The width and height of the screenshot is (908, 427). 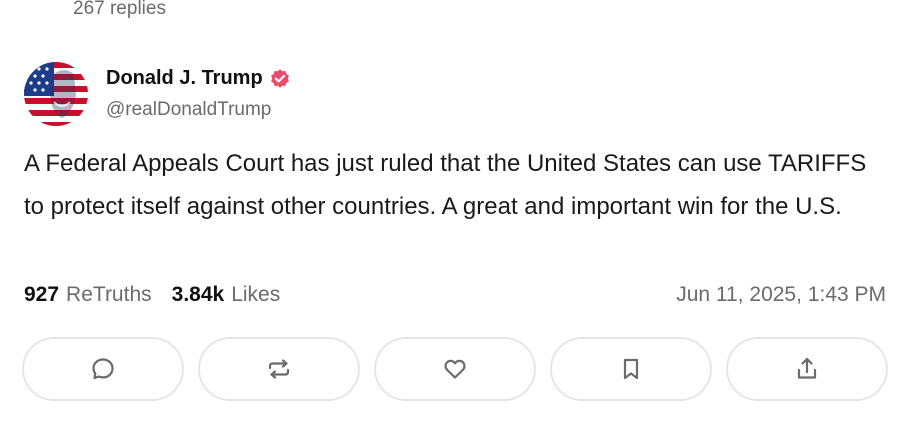 What do you see at coordinates (198, 294) in the screenshot?
I see `likes-count: 3.84k` at bounding box center [198, 294].